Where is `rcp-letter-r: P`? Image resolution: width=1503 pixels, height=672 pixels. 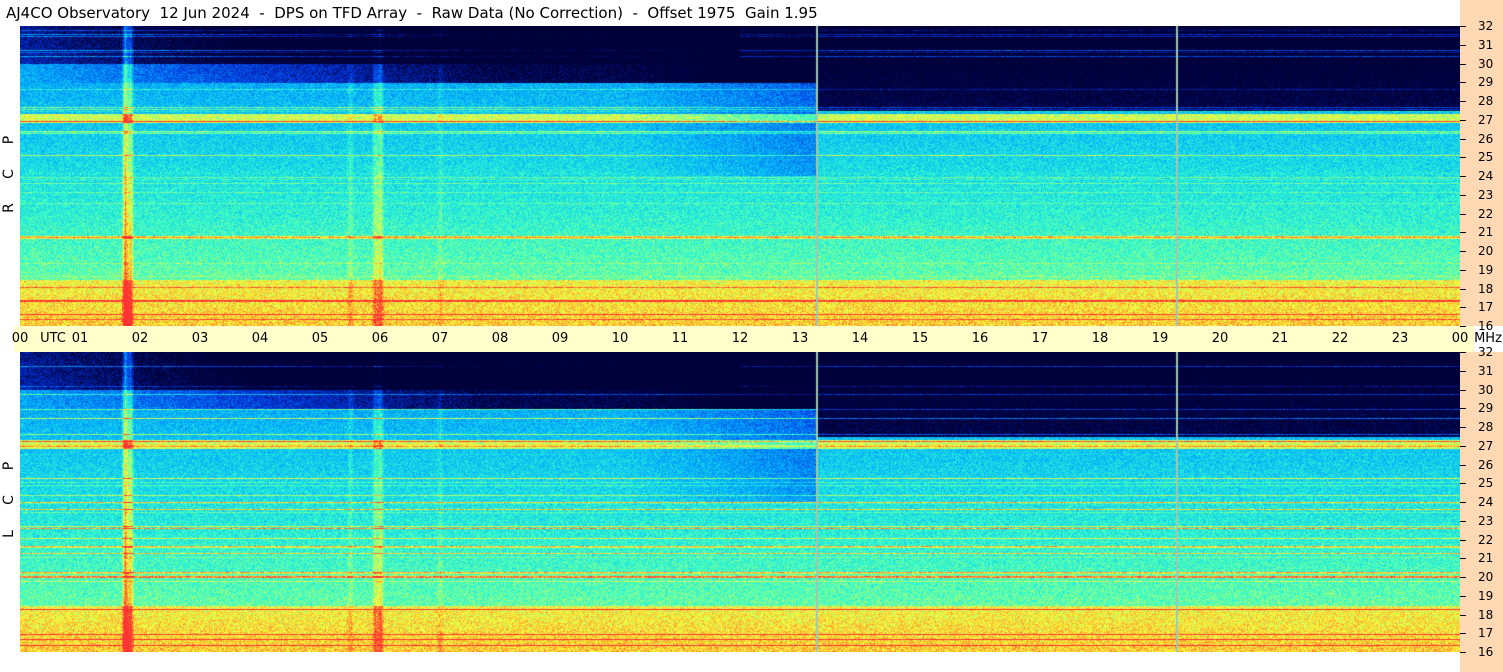 rcp-letter-r: P is located at coordinates (9, 140).